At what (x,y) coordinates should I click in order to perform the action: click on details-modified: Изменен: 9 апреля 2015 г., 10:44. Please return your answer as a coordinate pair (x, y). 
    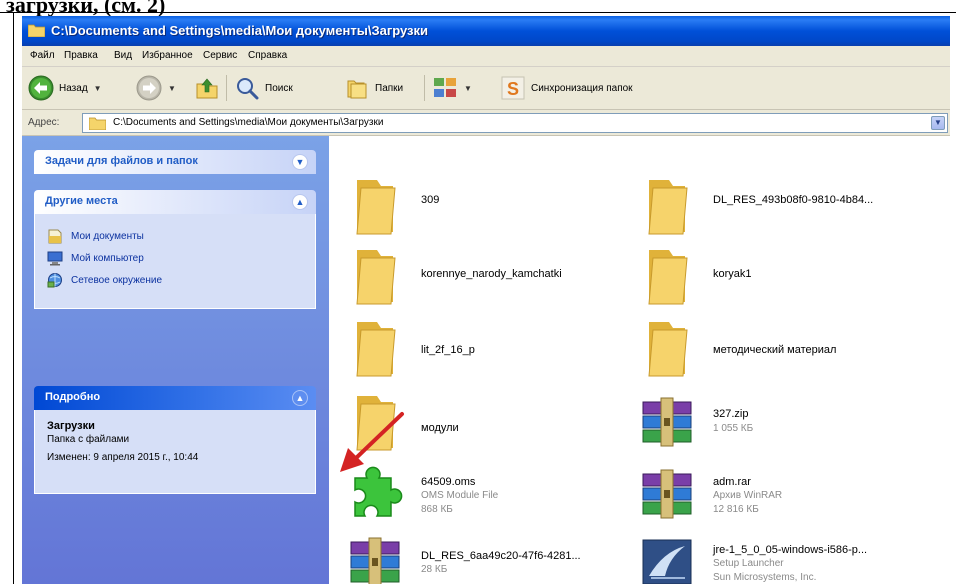
    Looking at the image, I should click on (123, 457).